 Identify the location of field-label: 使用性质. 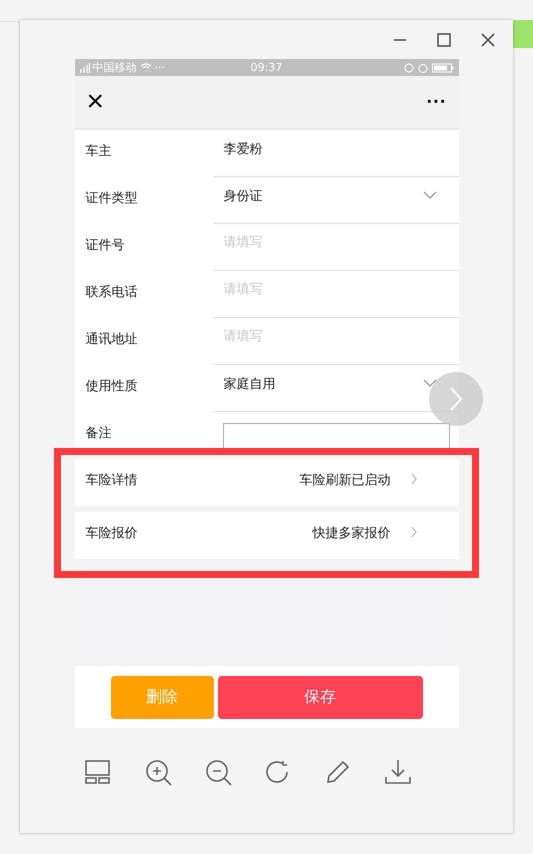
(111, 387).